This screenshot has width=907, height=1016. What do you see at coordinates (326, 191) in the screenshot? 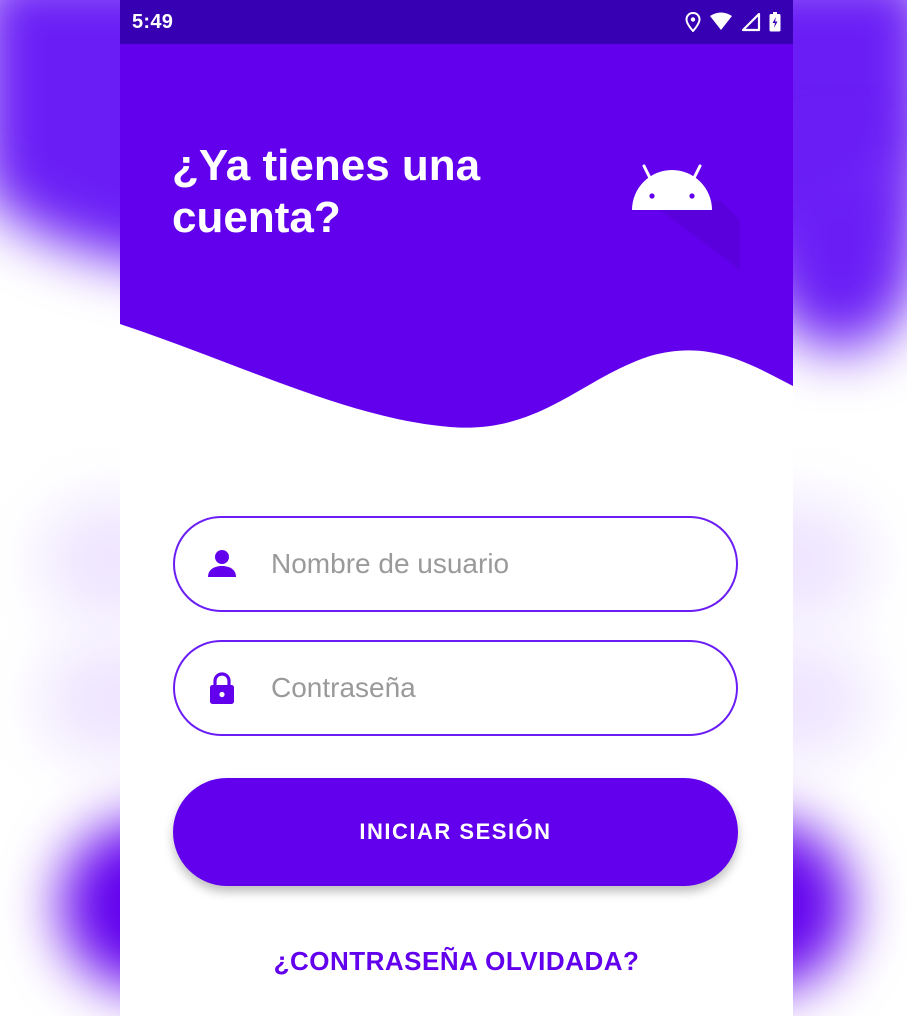
I see `page-title: ¿Ya tienes una cuenta?` at bounding box center [326, 191].